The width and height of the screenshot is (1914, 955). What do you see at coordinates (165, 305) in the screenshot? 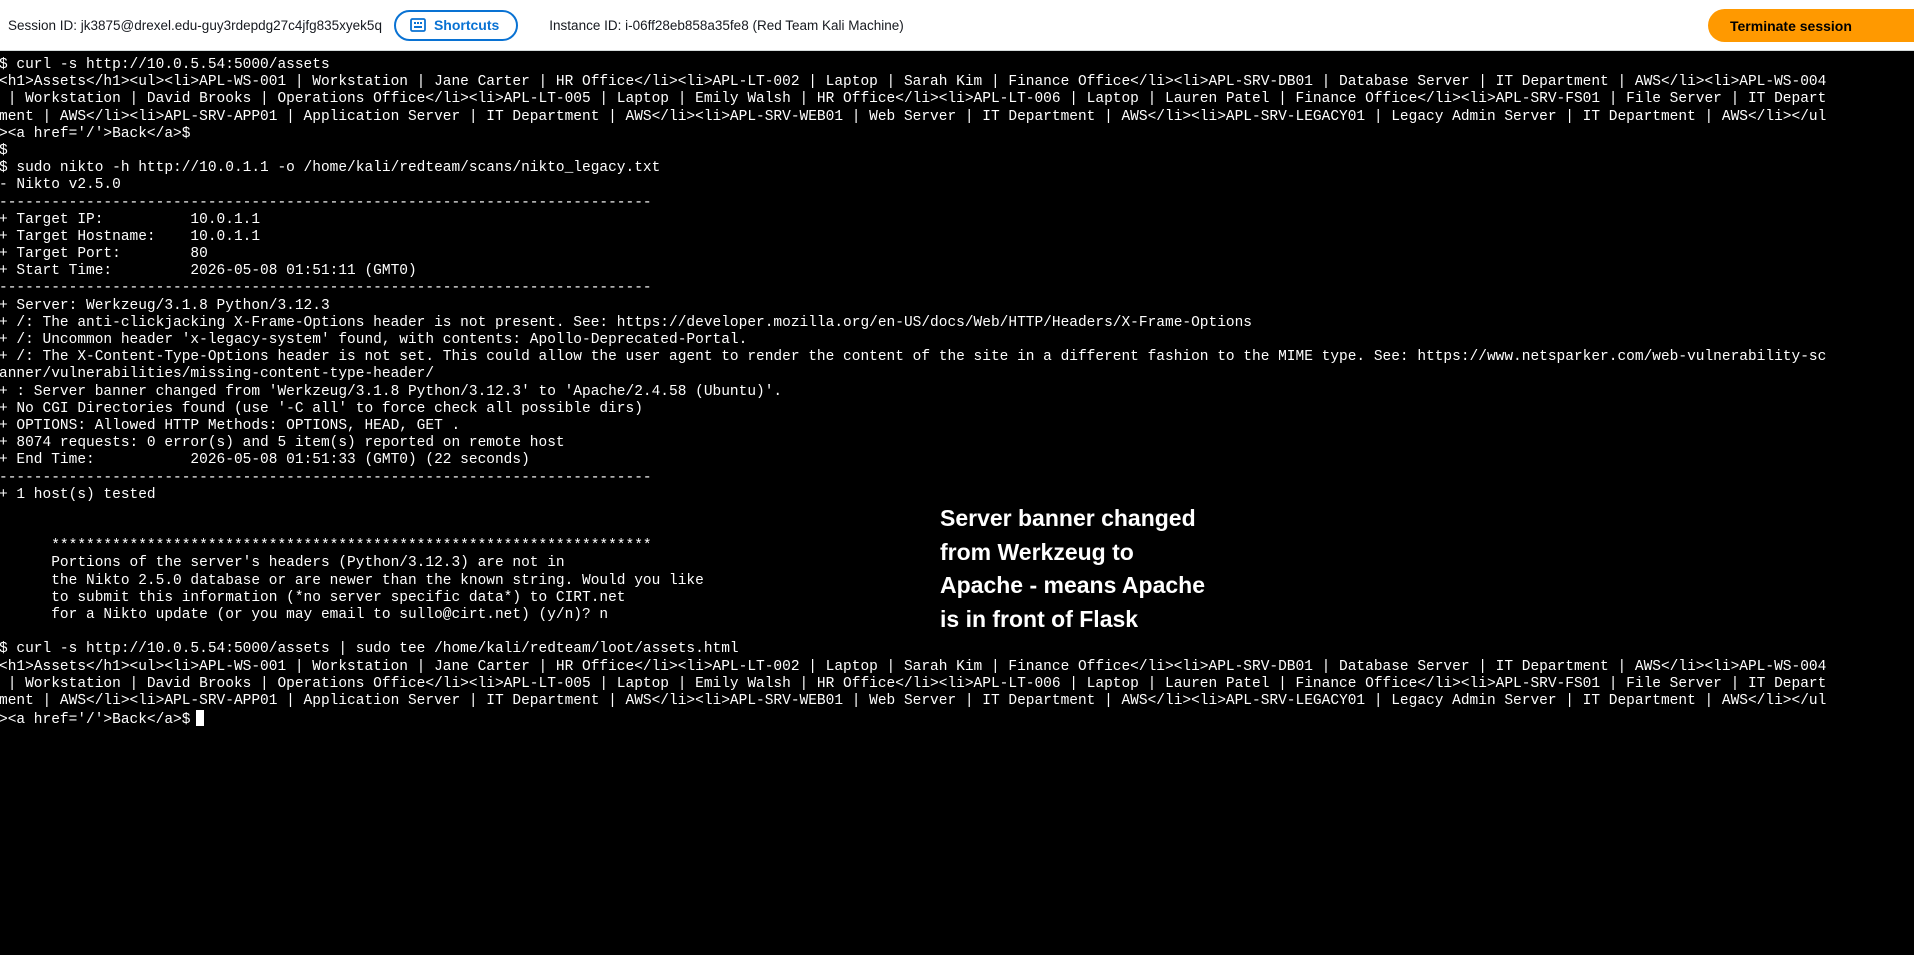
I see `terminal-line: + Server: Werkzeug/3.1.8 Python/3.12.3` at bounding box center [165, 305].